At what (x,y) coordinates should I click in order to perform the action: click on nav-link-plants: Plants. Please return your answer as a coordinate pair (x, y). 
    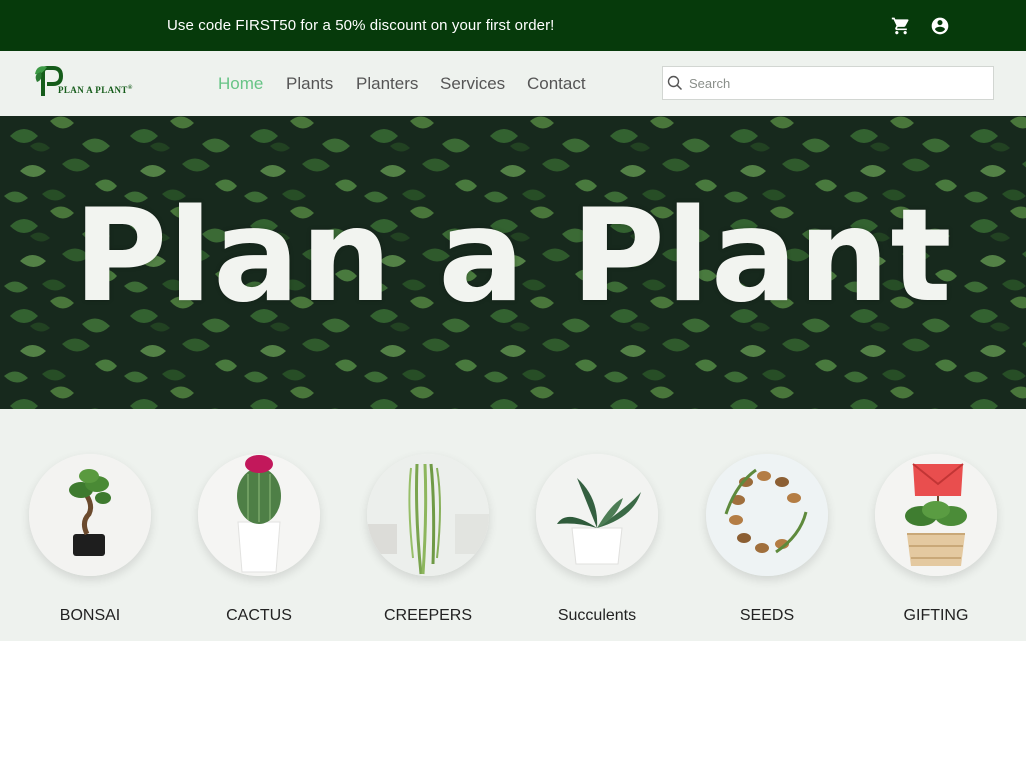
    Looking at the image, I should click on (309, 84).